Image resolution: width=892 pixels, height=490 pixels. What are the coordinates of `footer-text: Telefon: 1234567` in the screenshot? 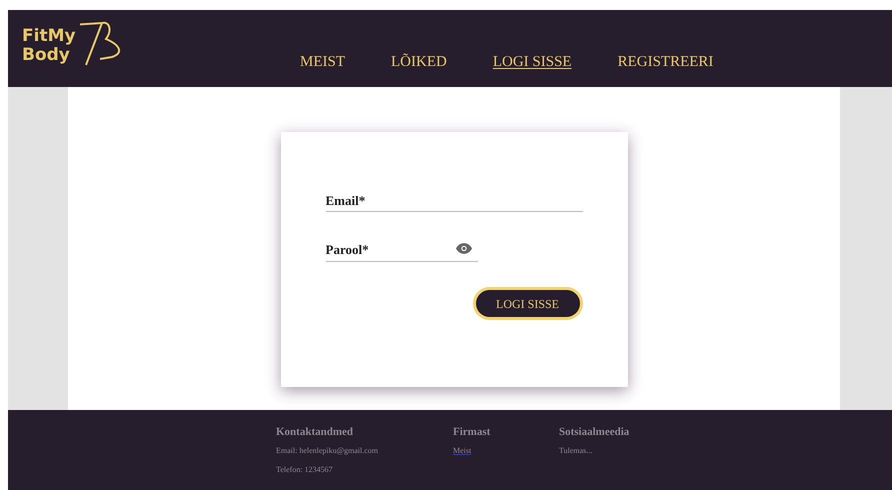 It's located at (305, 470).